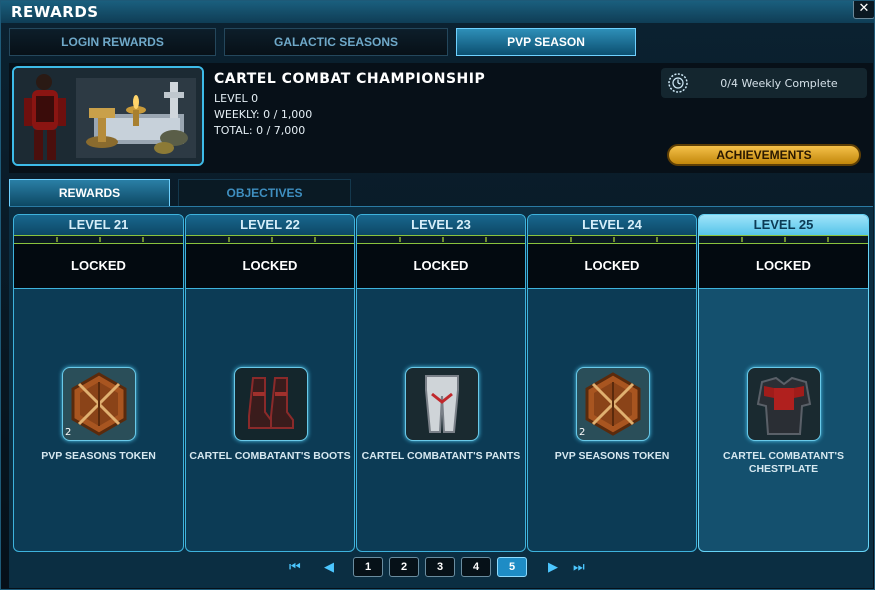 This screenshot has width=875, height=590. I want to click on reward-card: LEVEL 23 LOCKED CARTEL COMBATANT'S PANTS, so click(441, 383).